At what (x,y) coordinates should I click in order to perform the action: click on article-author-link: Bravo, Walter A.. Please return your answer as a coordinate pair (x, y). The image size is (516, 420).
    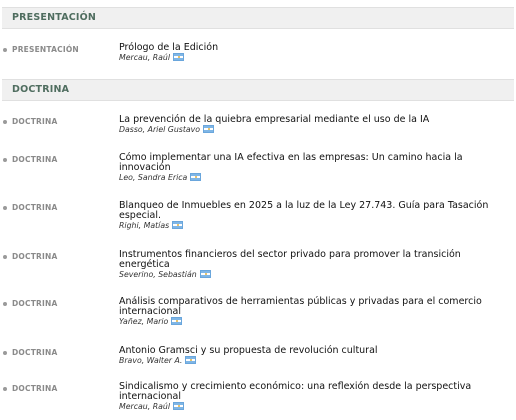
    Looking at the image, I should click on (150, 360).